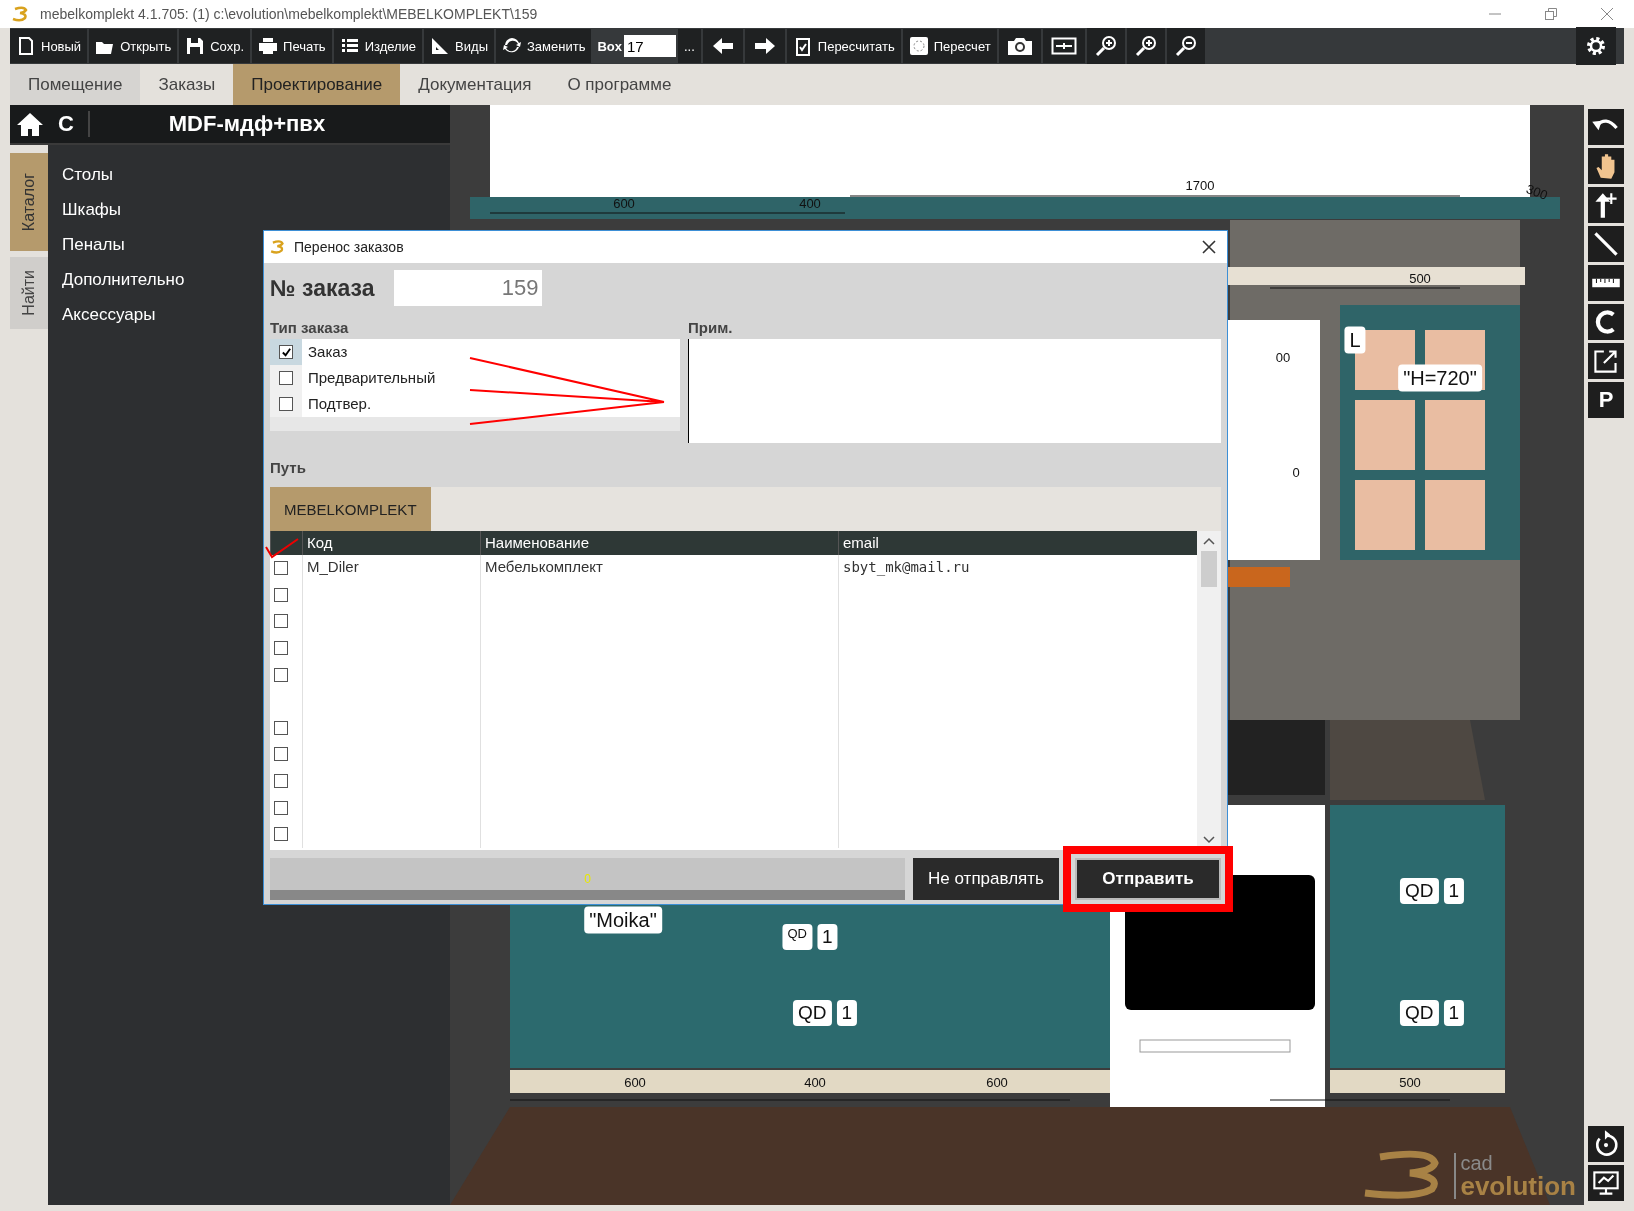 Image resolution: width=1634 pixels, height=1211 pixels. What do you see at coordinates (609, 46) in the screenshot?
I see `box-label: Box` at bounding box center [609, 46].